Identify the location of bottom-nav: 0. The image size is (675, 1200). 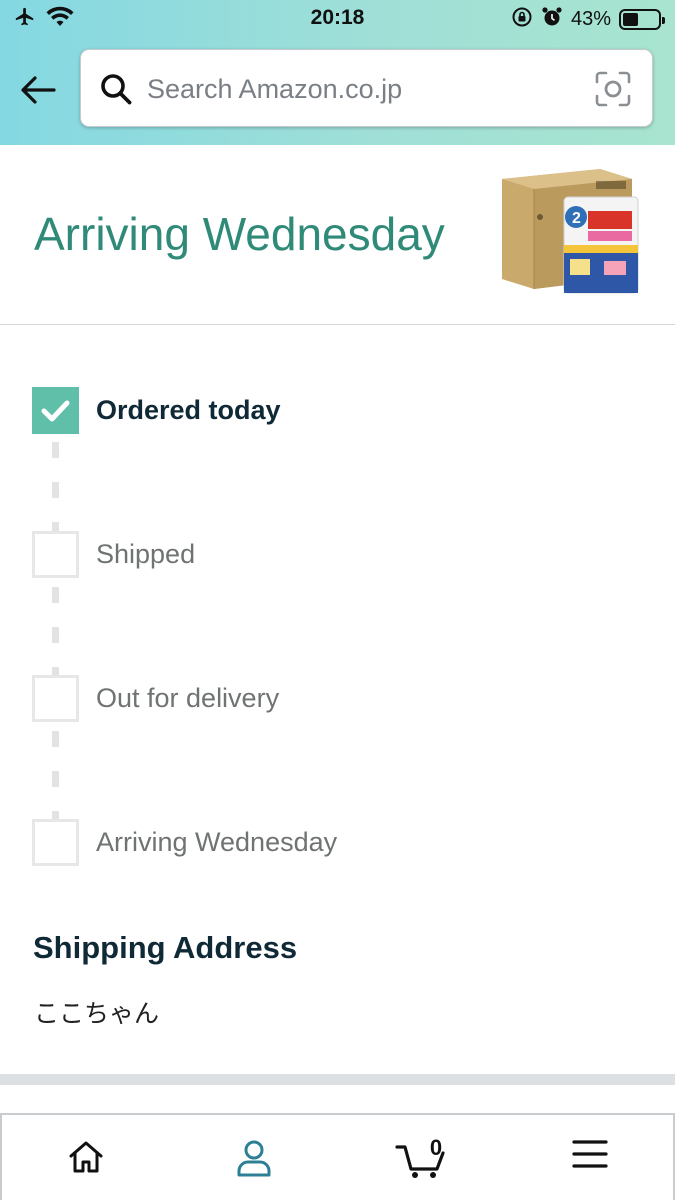
(337, 1156).